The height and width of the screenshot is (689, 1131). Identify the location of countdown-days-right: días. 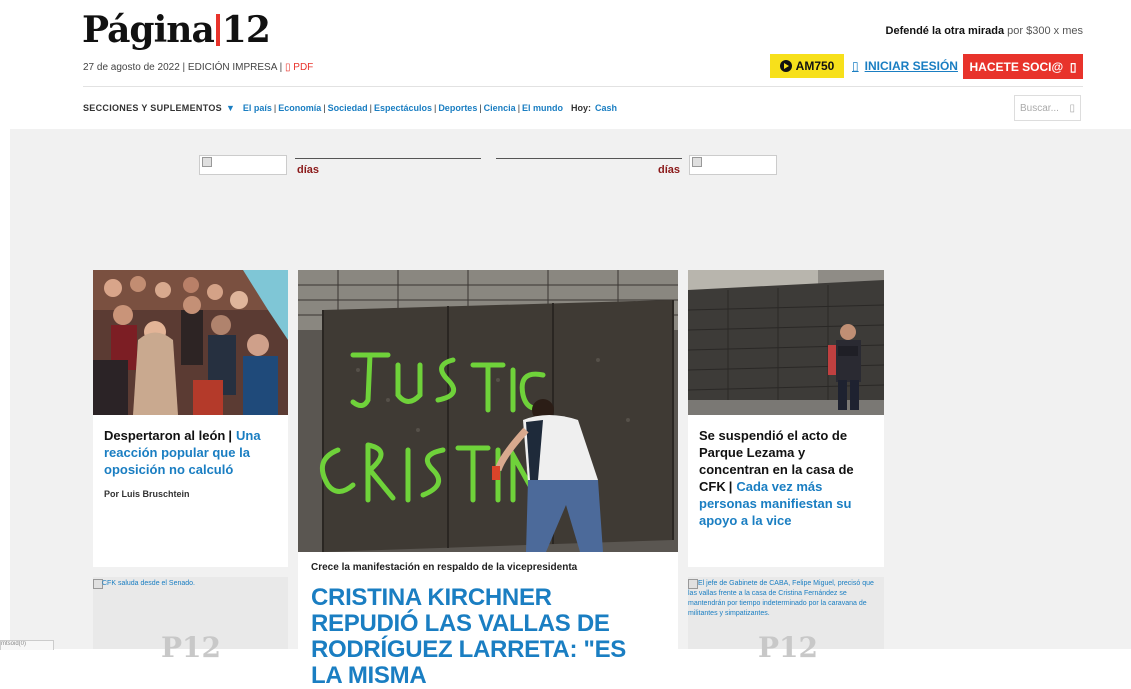
(669, 170).